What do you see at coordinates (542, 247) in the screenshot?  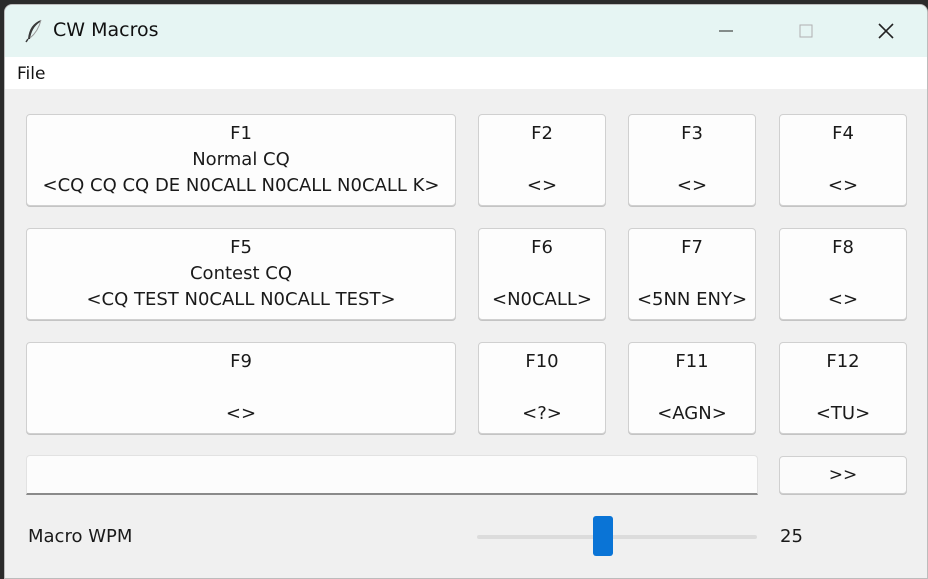 I see `macro-key: F6` at bounding box center [542, 247].